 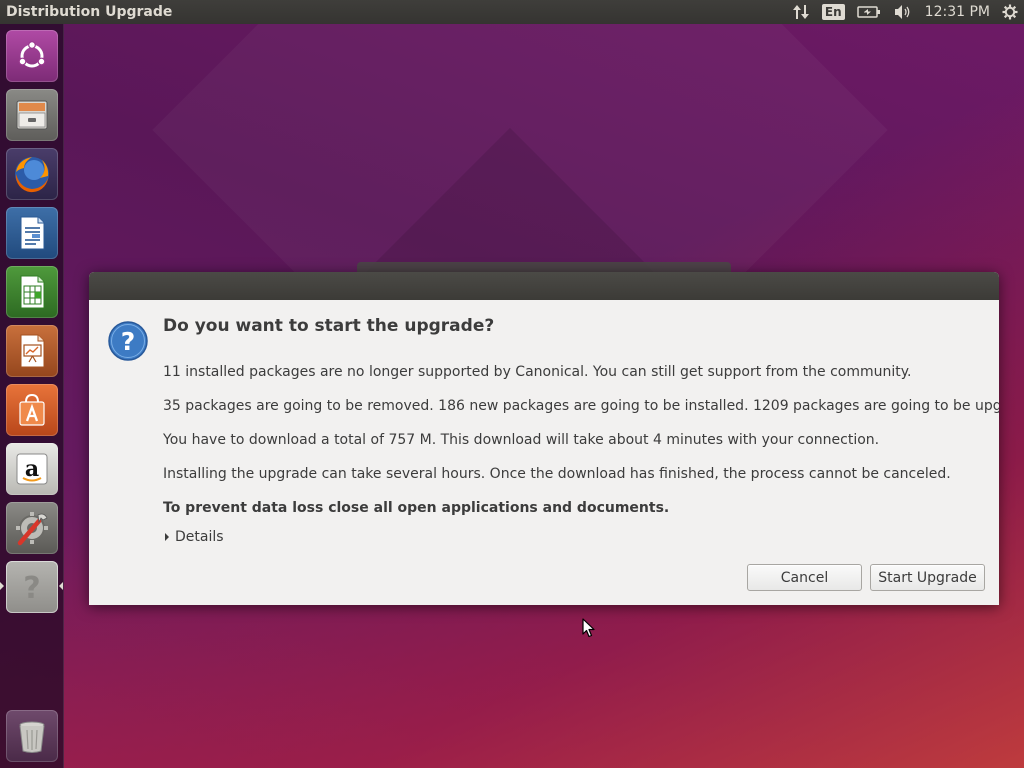 I want to click on trash-icon, so click(x=32, y=737).